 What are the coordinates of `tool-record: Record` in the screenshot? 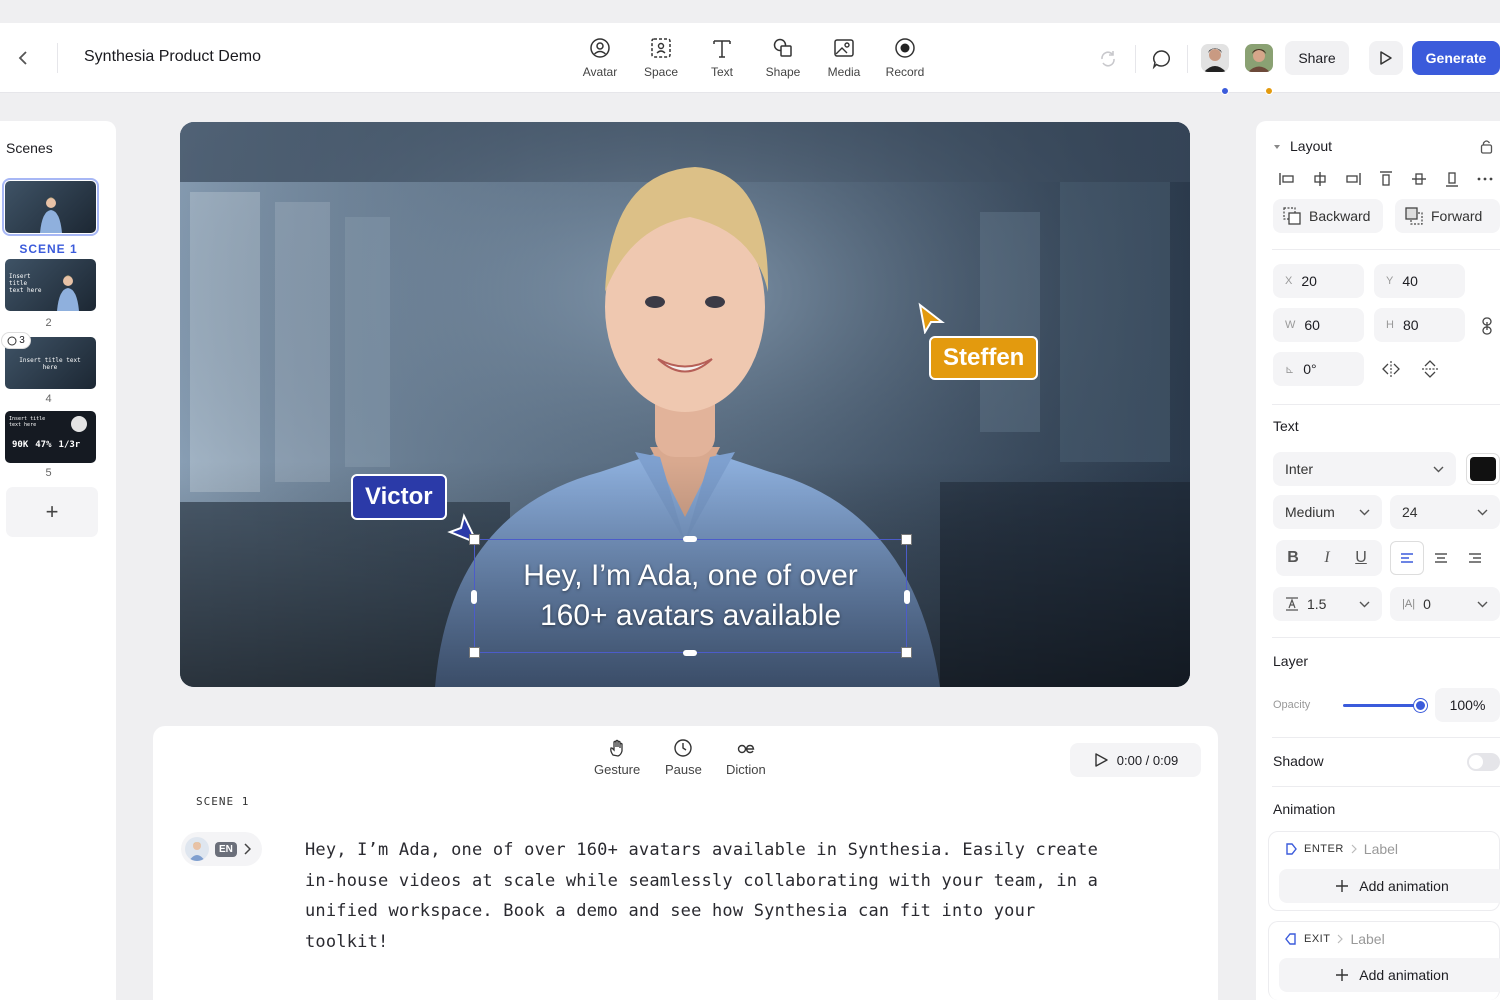 It's located at (905, 59).